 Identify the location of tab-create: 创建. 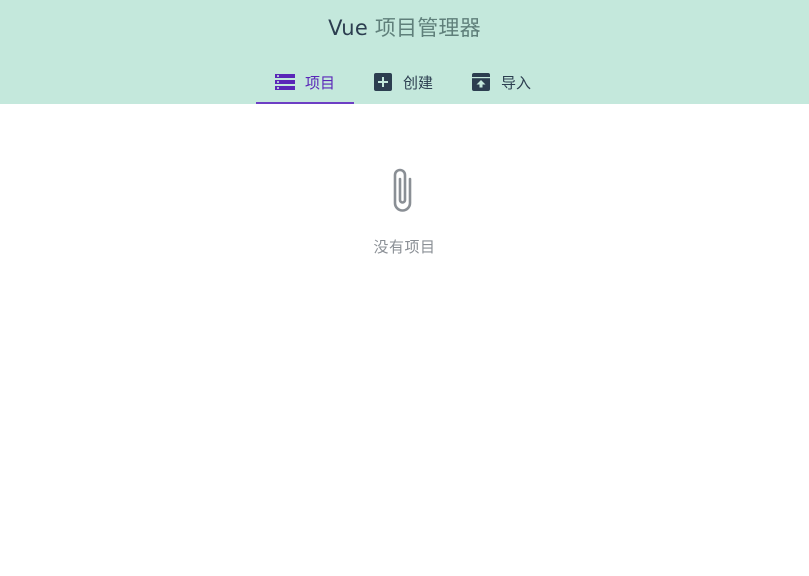
(403, 82).